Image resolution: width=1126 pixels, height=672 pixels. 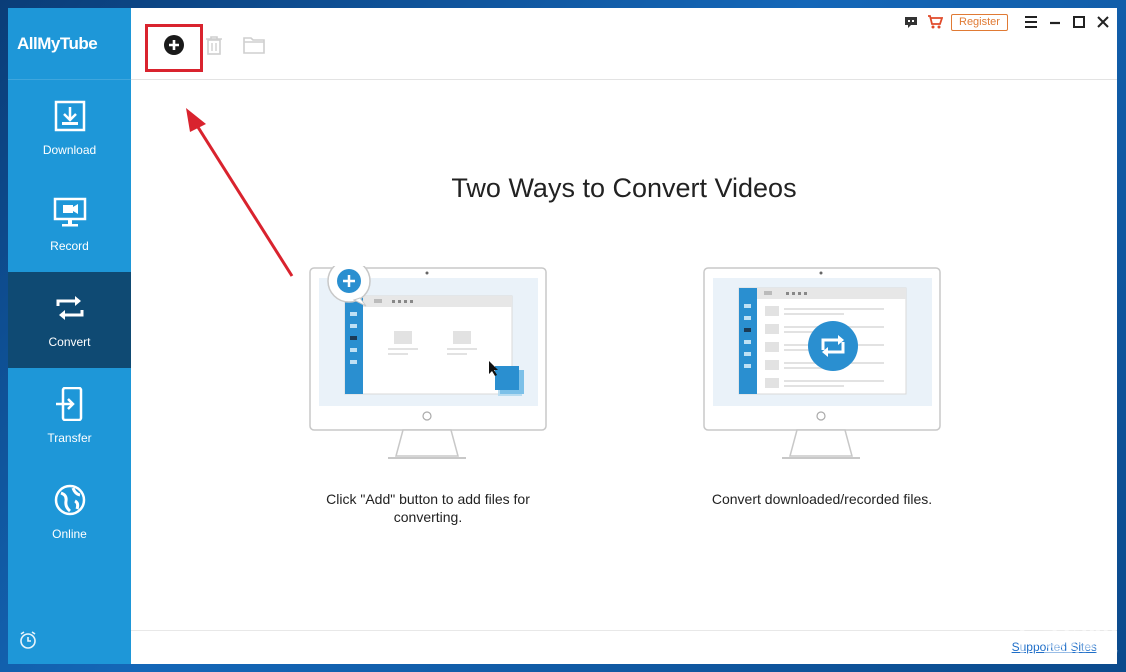 I want to click on alarm-clock-icon, so click(x=28, y=640).